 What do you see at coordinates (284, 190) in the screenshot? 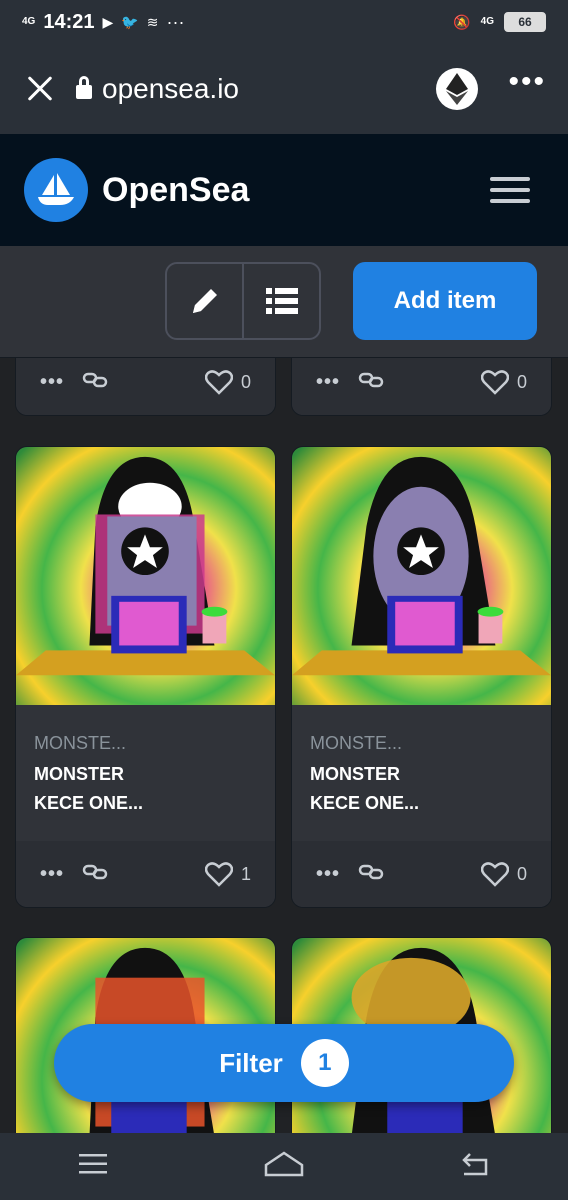
I see `site-header: OpenSea` at bounding box center [284, 190].